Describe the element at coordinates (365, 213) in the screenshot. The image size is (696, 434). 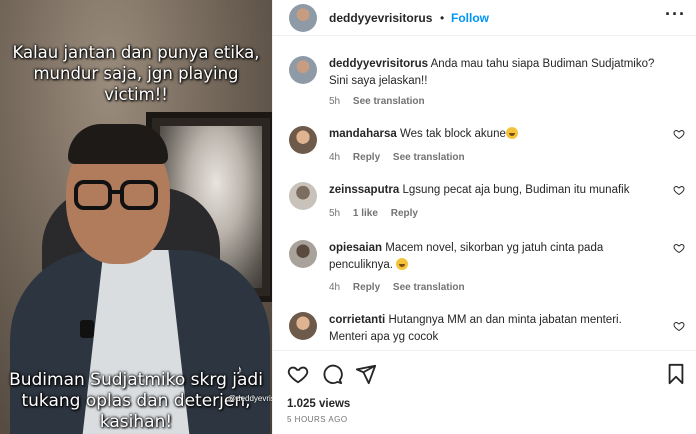
I see `comment-likes: 1 like` at that location.